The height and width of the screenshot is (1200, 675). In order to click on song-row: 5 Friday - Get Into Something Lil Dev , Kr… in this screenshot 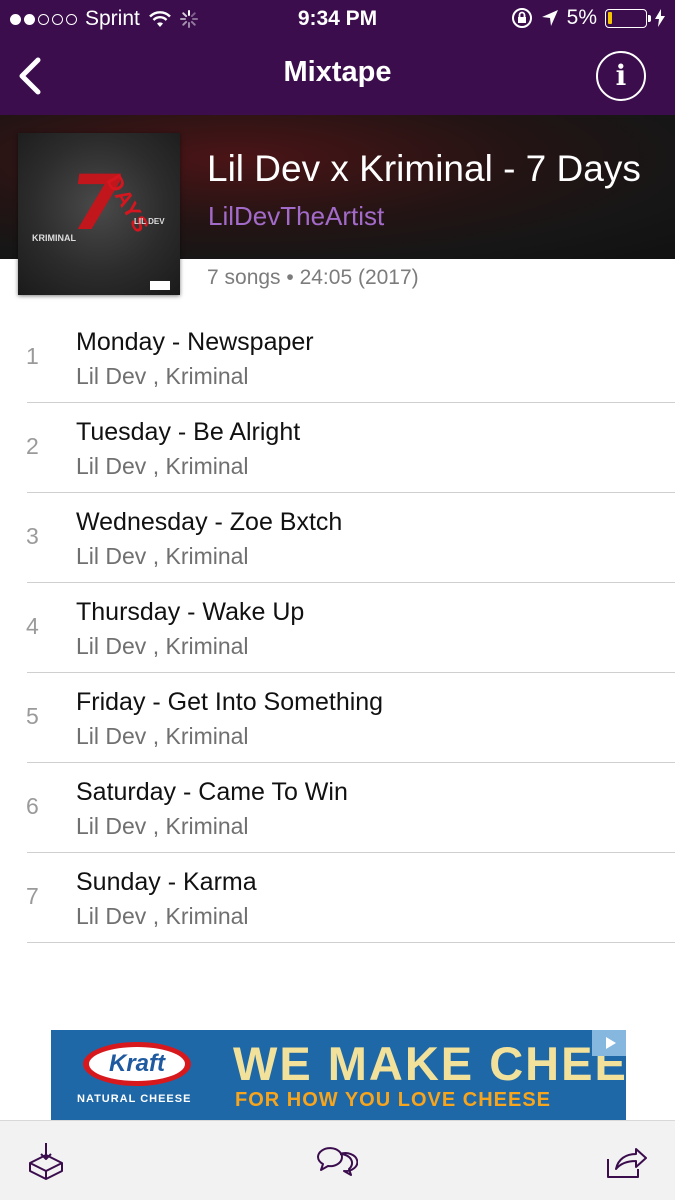, I will do `click(337, 718)`.